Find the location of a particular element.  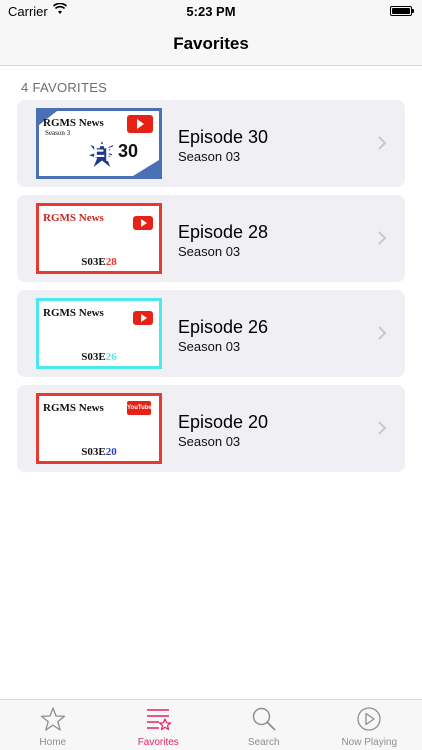

status-time: 5:23 PM is located at coordinates (211, 11).